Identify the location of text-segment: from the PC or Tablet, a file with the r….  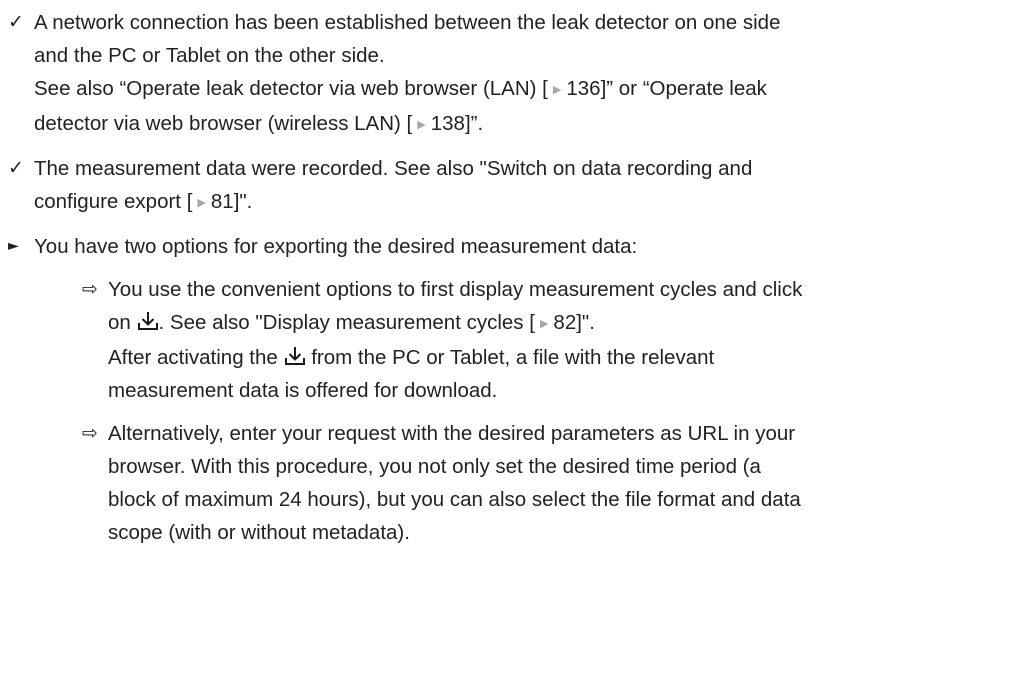
(513, 357).